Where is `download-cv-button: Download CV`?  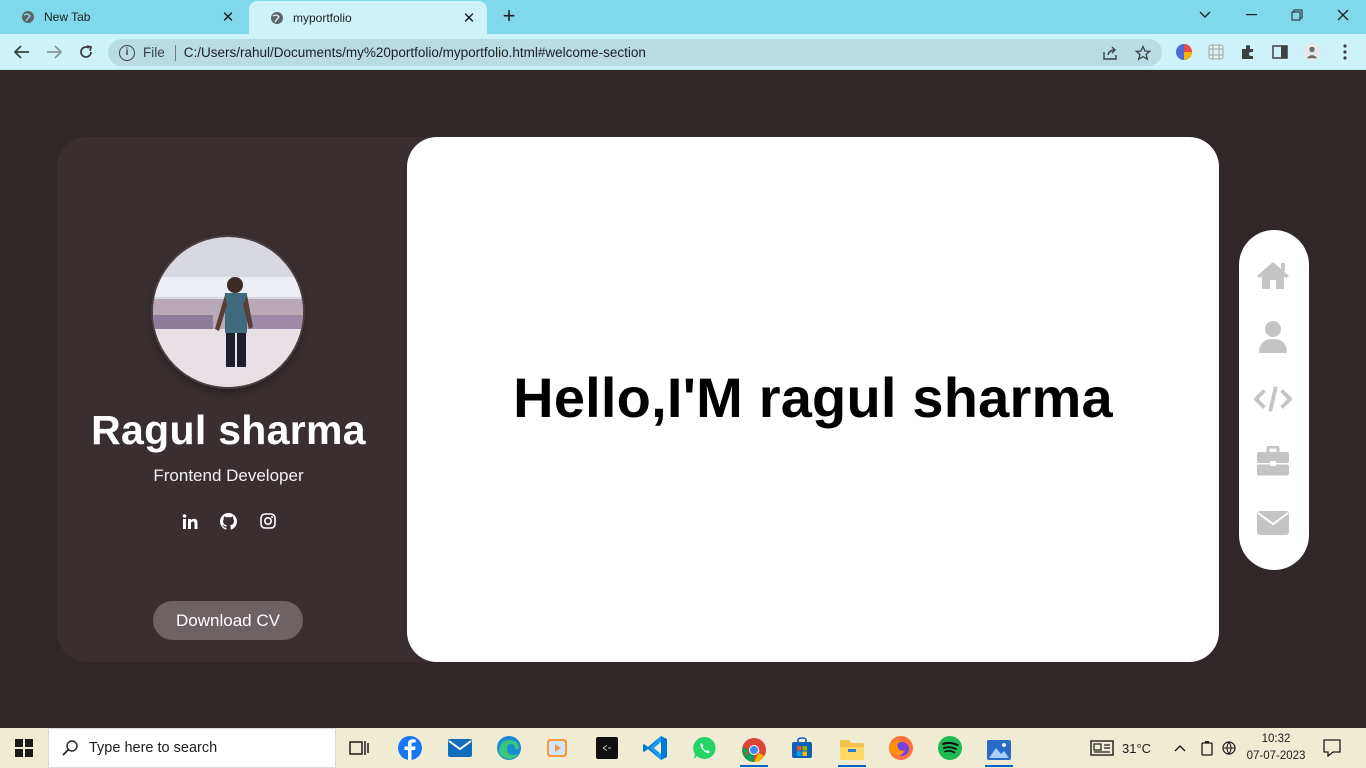
download-cv-button: Download CV is located at coordinates (228, 620).